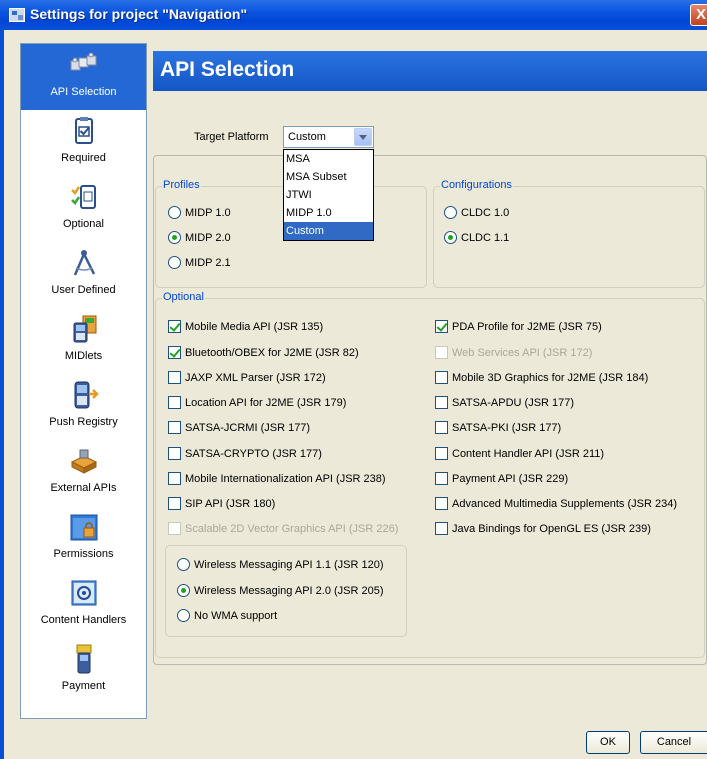 The width and height of the screenshot is (707, 759). I want to click on sidebar-item-external-apis: External APIs, so click(83, 473).